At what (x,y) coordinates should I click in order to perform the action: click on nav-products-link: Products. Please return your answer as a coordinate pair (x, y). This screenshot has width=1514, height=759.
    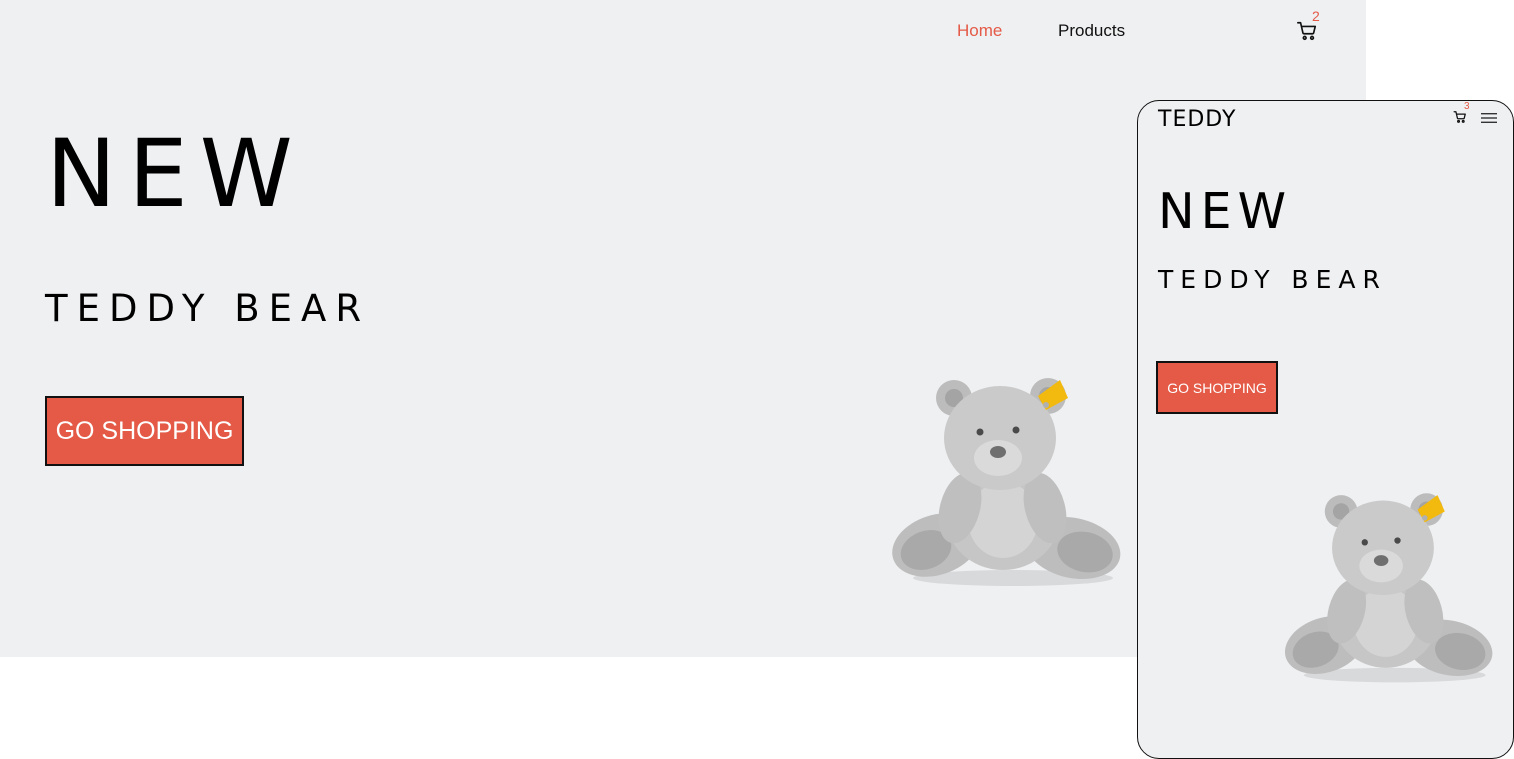
    Looking at the image, I should click on (1091, 31).